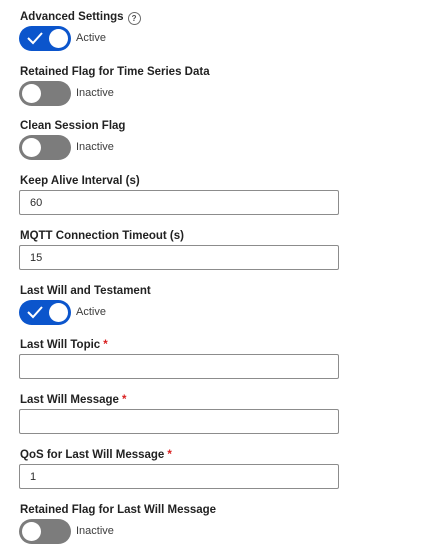 Image resolution: width=431 pixels, height=554 pixels. Describe the element at coordinates (179, 257) in the screenshot. I see `mqtt-timeout-input` at that location.